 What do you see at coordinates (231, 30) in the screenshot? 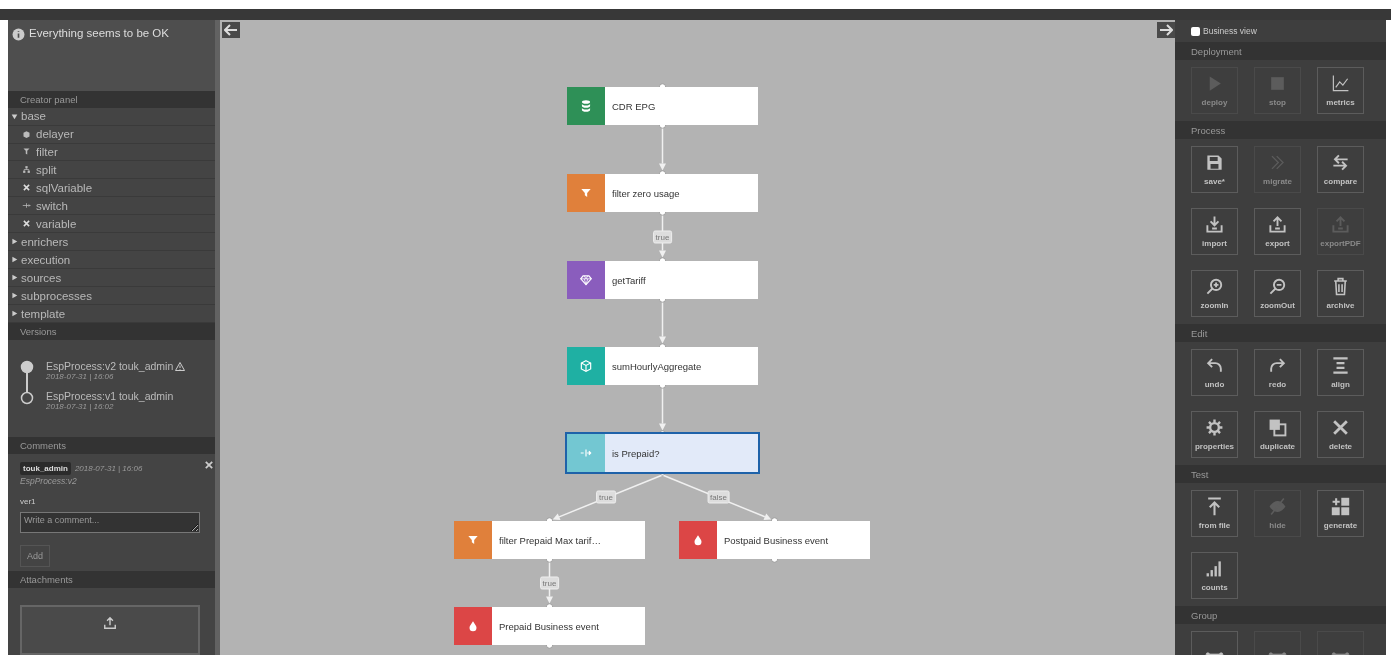
I see `collapse-left-button` at bounding box center [231, 30].